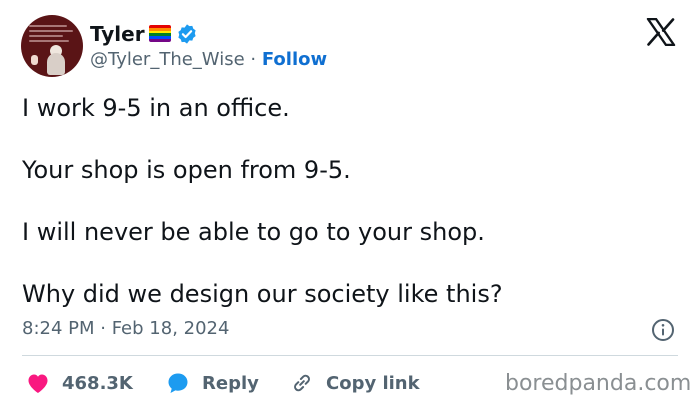 The image size is (700, 410). Describe the element at coordinates (97, 383) in the screenshot. I see `like-count: 468.3K` at that location.